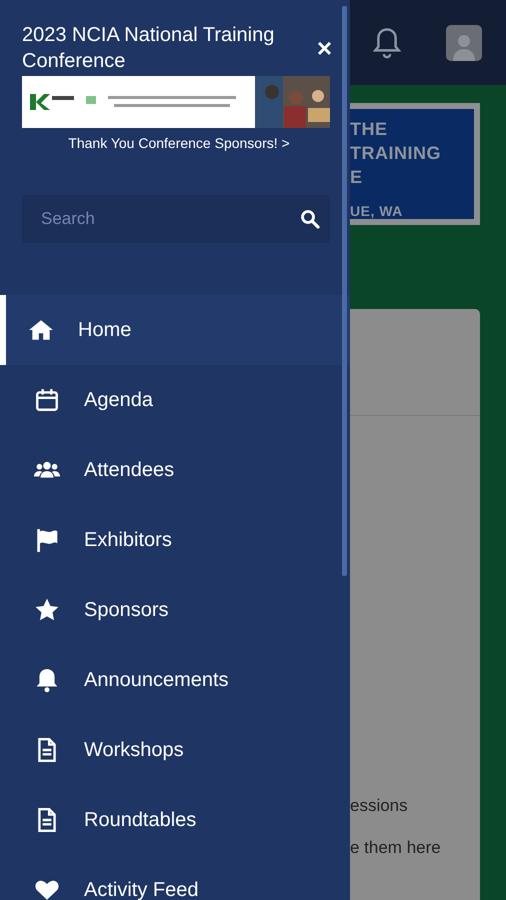 The image size is (506, 900). Describe the element at coordinates (377, 211) in the screenshot. I see `banner-text: UE, WA` at that location.